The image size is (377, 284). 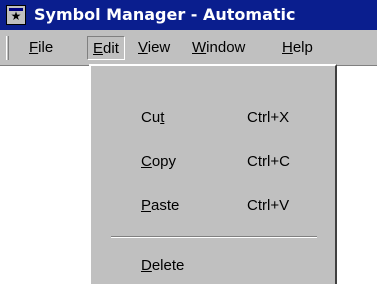 I want to click on paste-label-post: aste, so click(x=165, y=205).